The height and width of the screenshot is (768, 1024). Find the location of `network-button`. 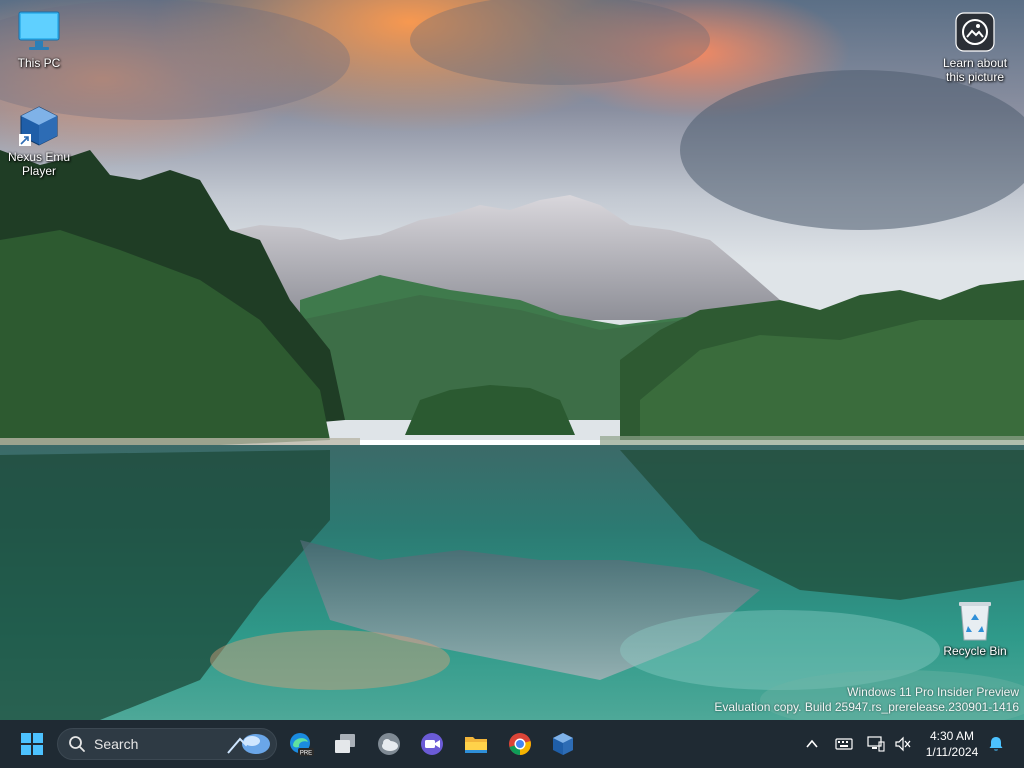

network-button is located at coordinates (876, 744).